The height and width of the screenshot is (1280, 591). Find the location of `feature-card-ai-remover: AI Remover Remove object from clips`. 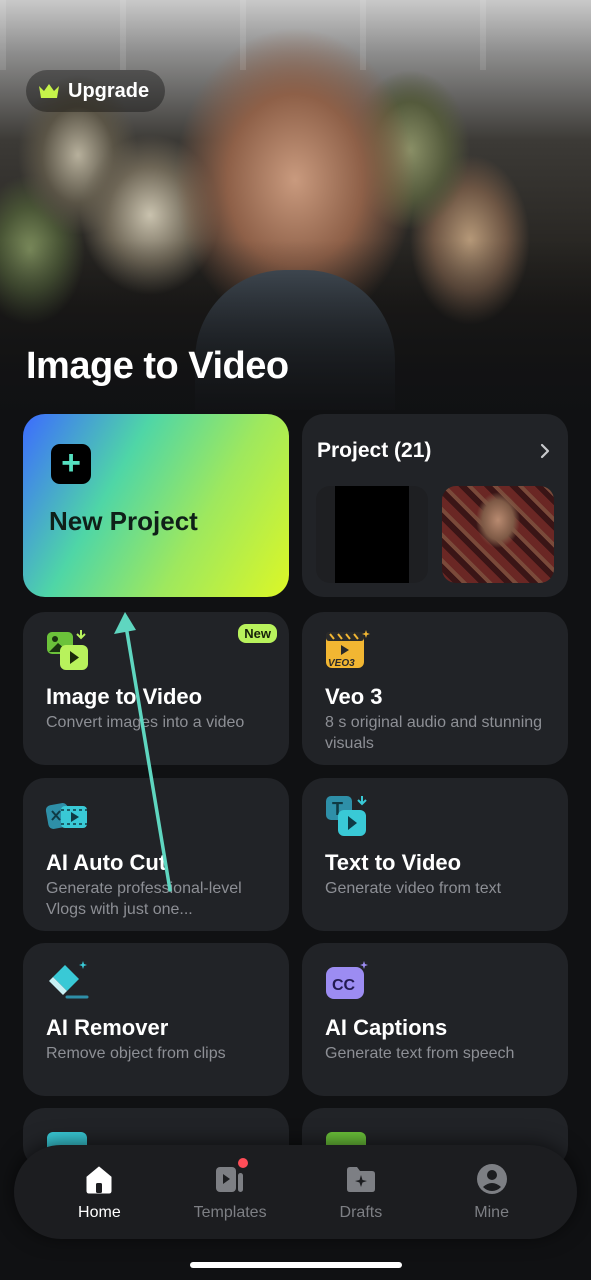

feature-card-ai-remover: AI Remover Remove object from clips is located at coordinates (156, 1019).